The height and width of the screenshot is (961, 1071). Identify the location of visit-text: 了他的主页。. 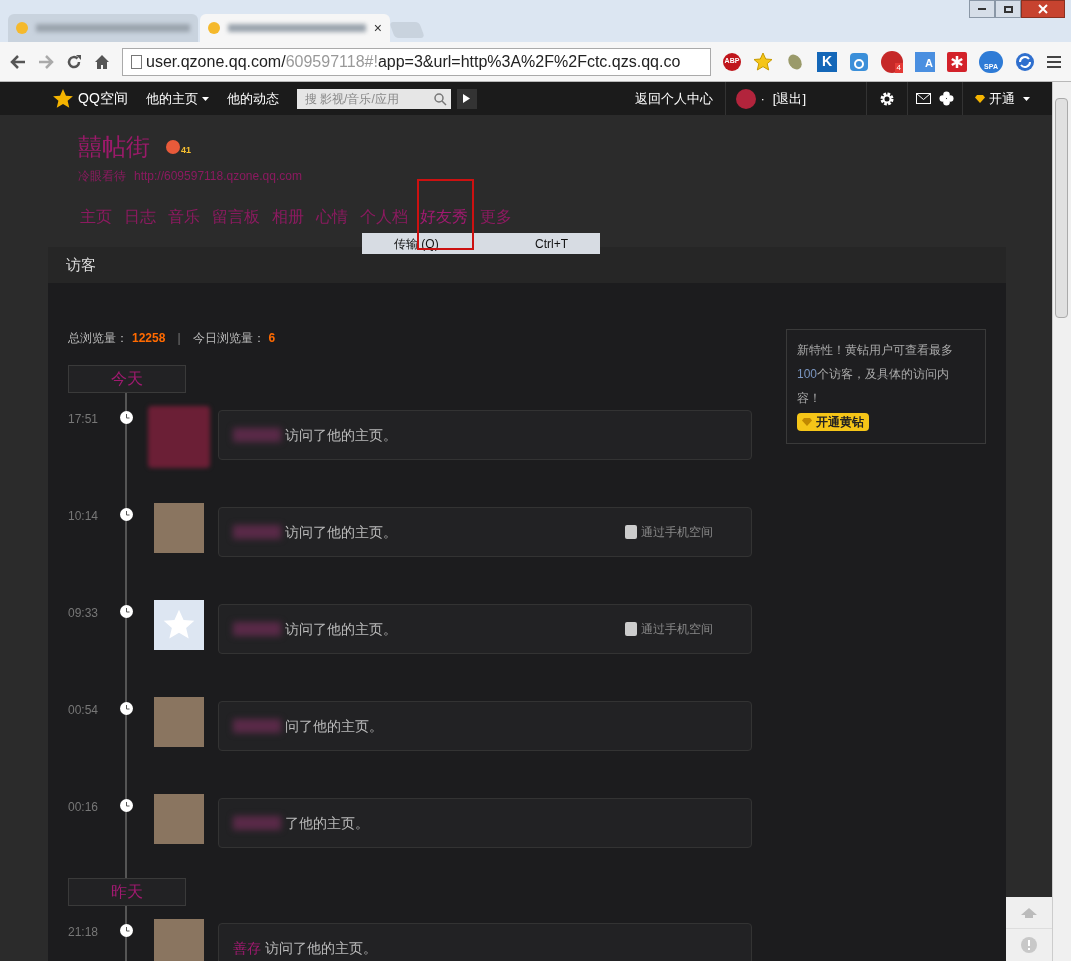
(327, 823).